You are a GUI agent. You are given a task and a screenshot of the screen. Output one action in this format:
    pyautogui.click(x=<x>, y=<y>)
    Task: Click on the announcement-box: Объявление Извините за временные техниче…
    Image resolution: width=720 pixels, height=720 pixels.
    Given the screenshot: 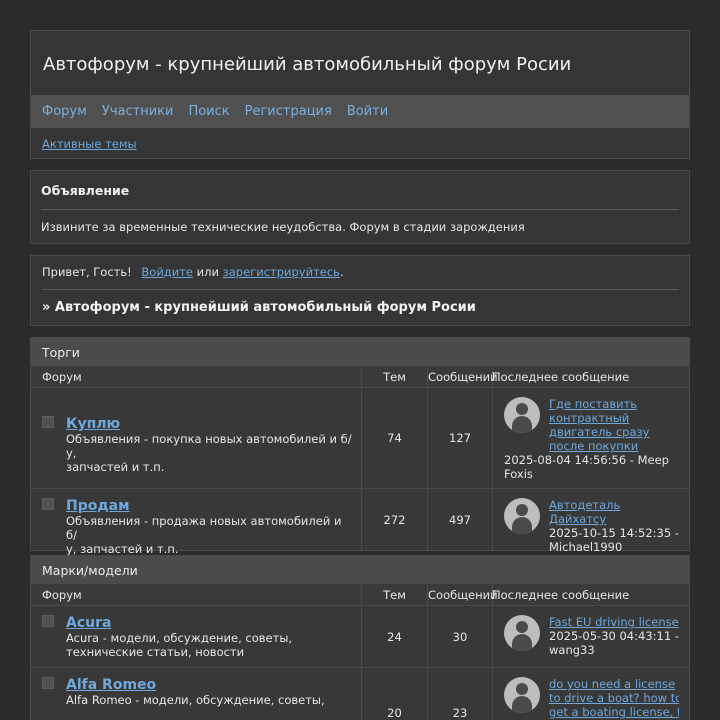 What is the action you would take?
    pyautogui.click(x=360, y=207)
    